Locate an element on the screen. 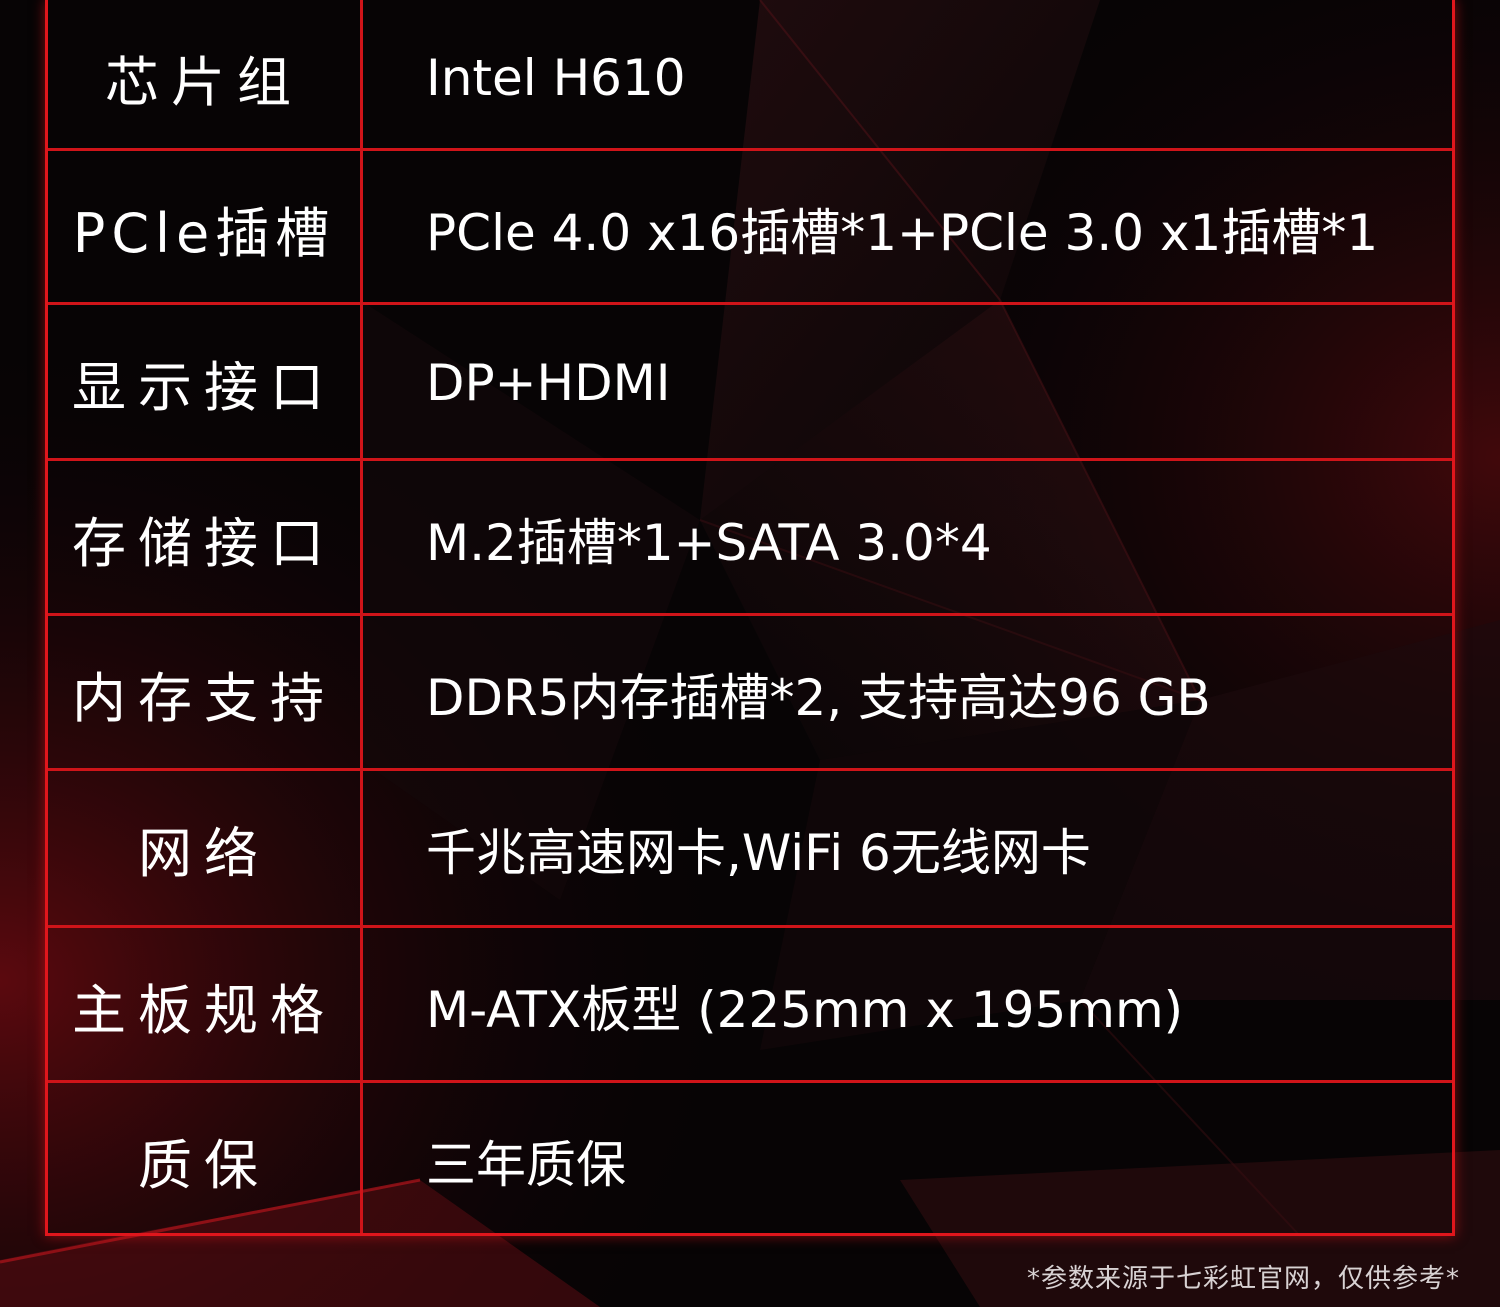  spec-row-memory: 内存支持 DDR5内存插槽*2, 支持高达96 GB is located at coordinates (750, 693).